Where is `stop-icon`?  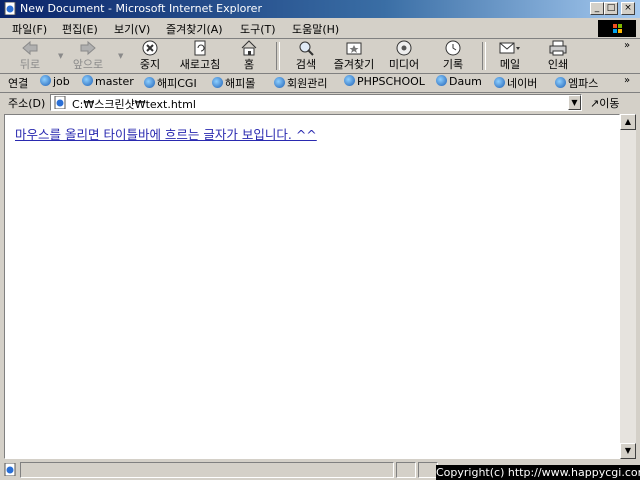 stop-icon is located at coordinates (150, 48).